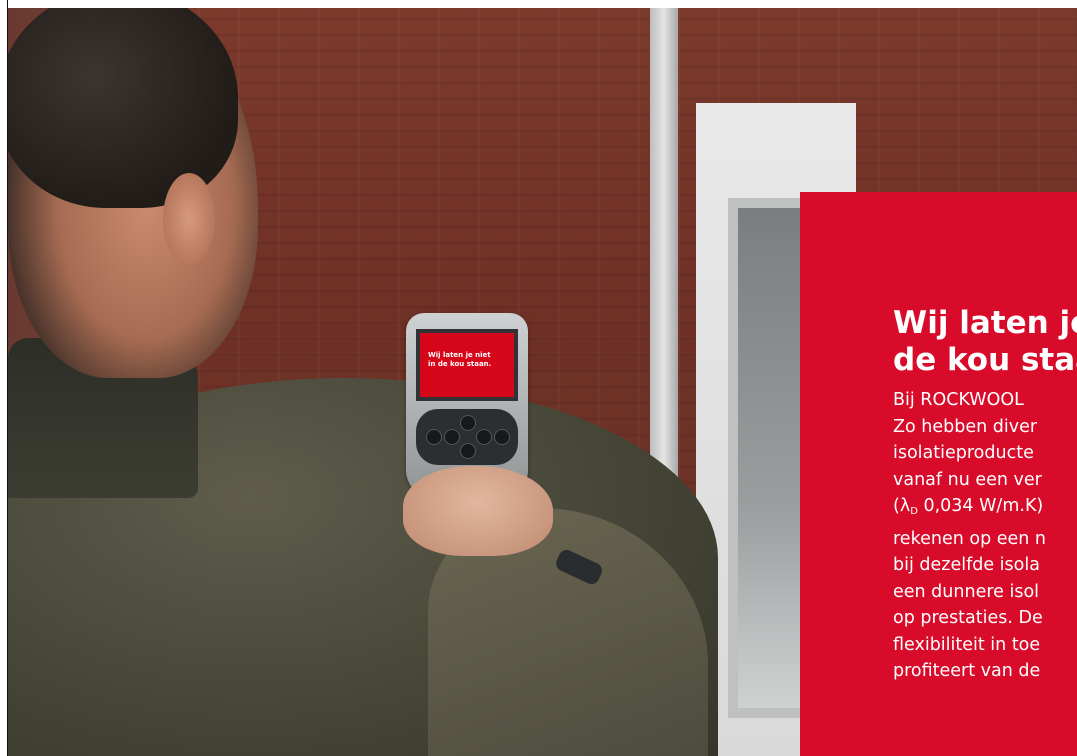  I want to click on camera-button-left, so click(434, 437).